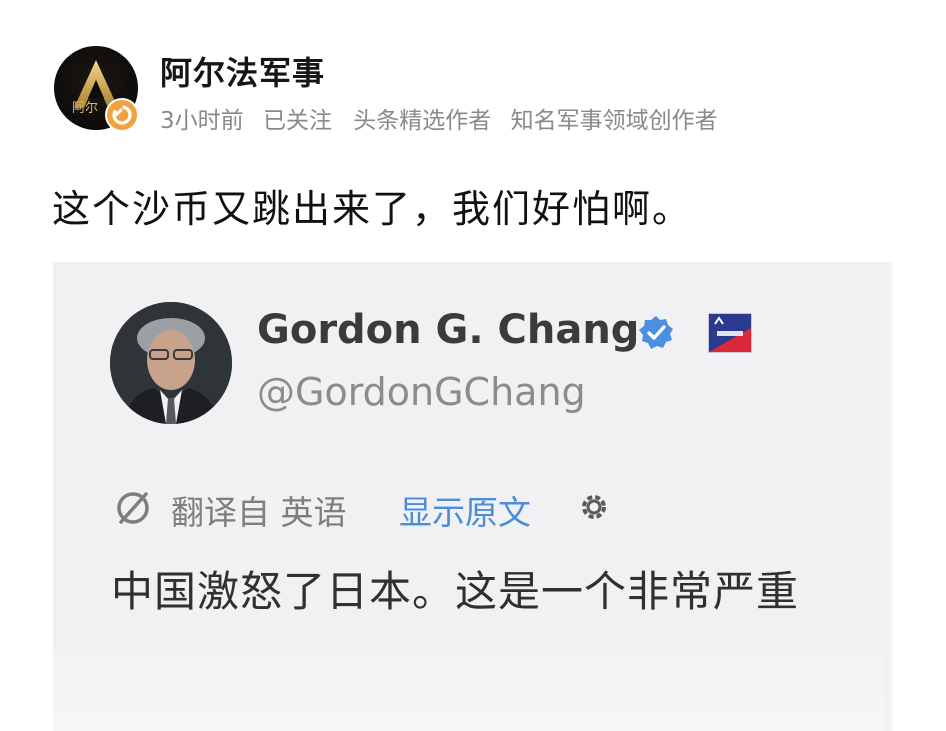 Image resolution: width=946 pixels, height=731 pixels. I want to click on author-meta: 3小时前 已关注 头条精选作者 知名军事领域创作者, so click(445, 118).